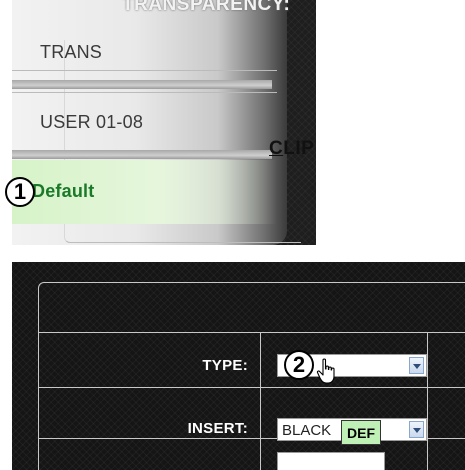 Image resolution: width=465 pixels, height=470 pixels. I want to click on transparency-label: TRANSPARENCY:, so click(206, 7).